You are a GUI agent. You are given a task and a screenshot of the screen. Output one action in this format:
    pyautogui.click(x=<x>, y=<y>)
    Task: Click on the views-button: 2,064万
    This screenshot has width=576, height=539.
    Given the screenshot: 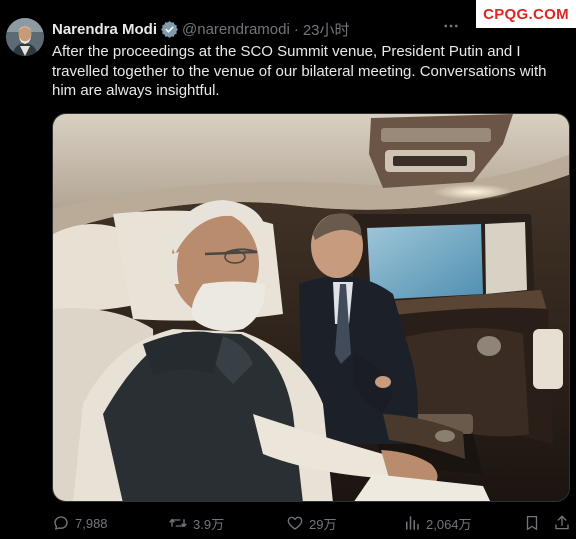 What is the action you would take?
    pyautogui.click(x=437, y=523)
    